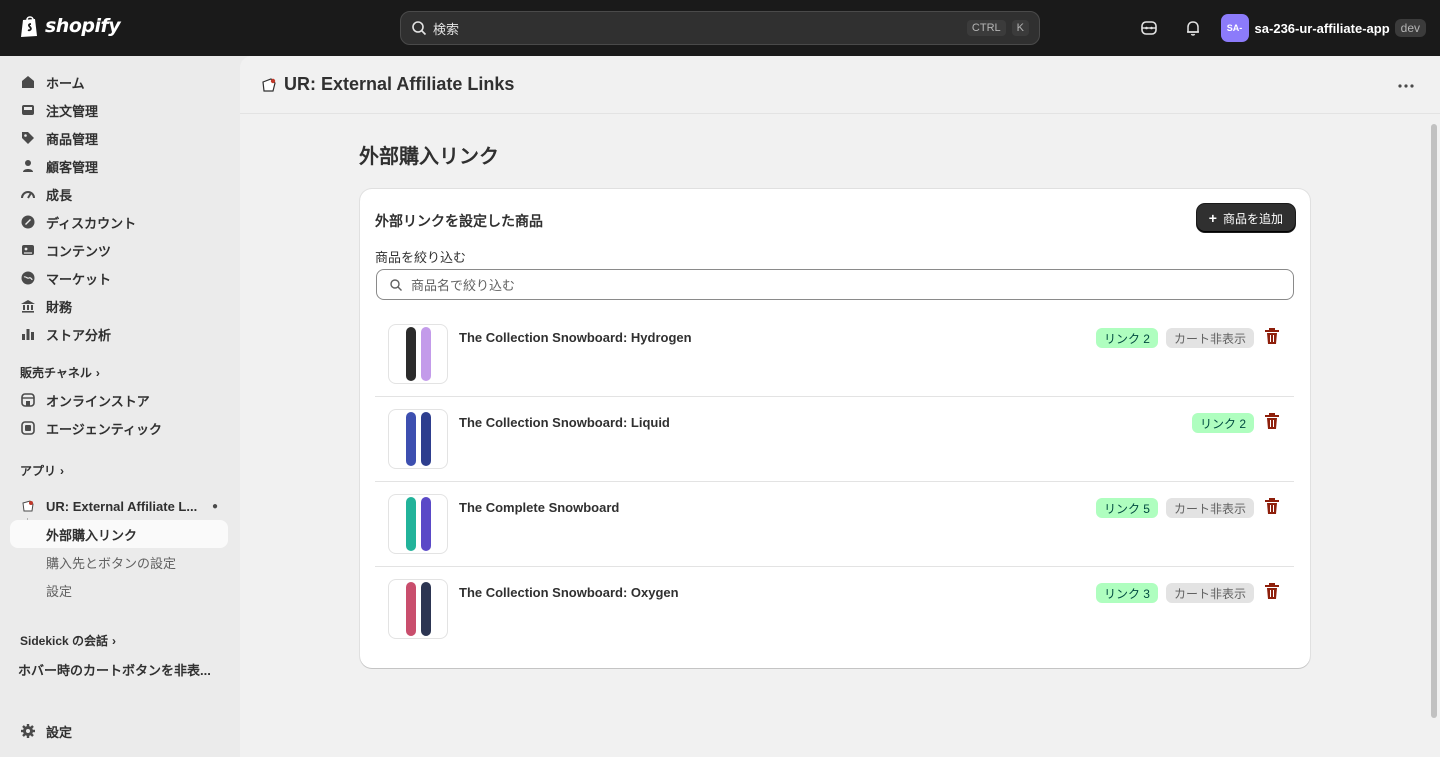 The width and height of the screenshot is (1440, 757). I want to click on nav-label: マーケット, so click(79, 279).